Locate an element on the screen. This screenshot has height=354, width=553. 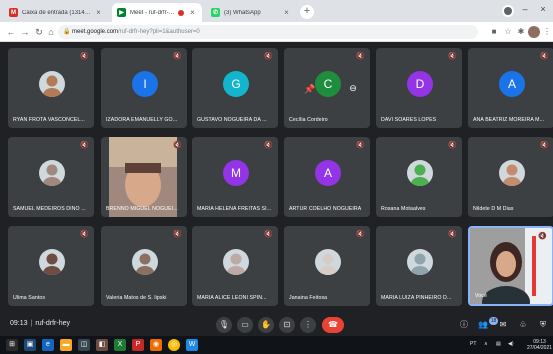
extensions-icon: ✱ is located at coordinates (521, 32).